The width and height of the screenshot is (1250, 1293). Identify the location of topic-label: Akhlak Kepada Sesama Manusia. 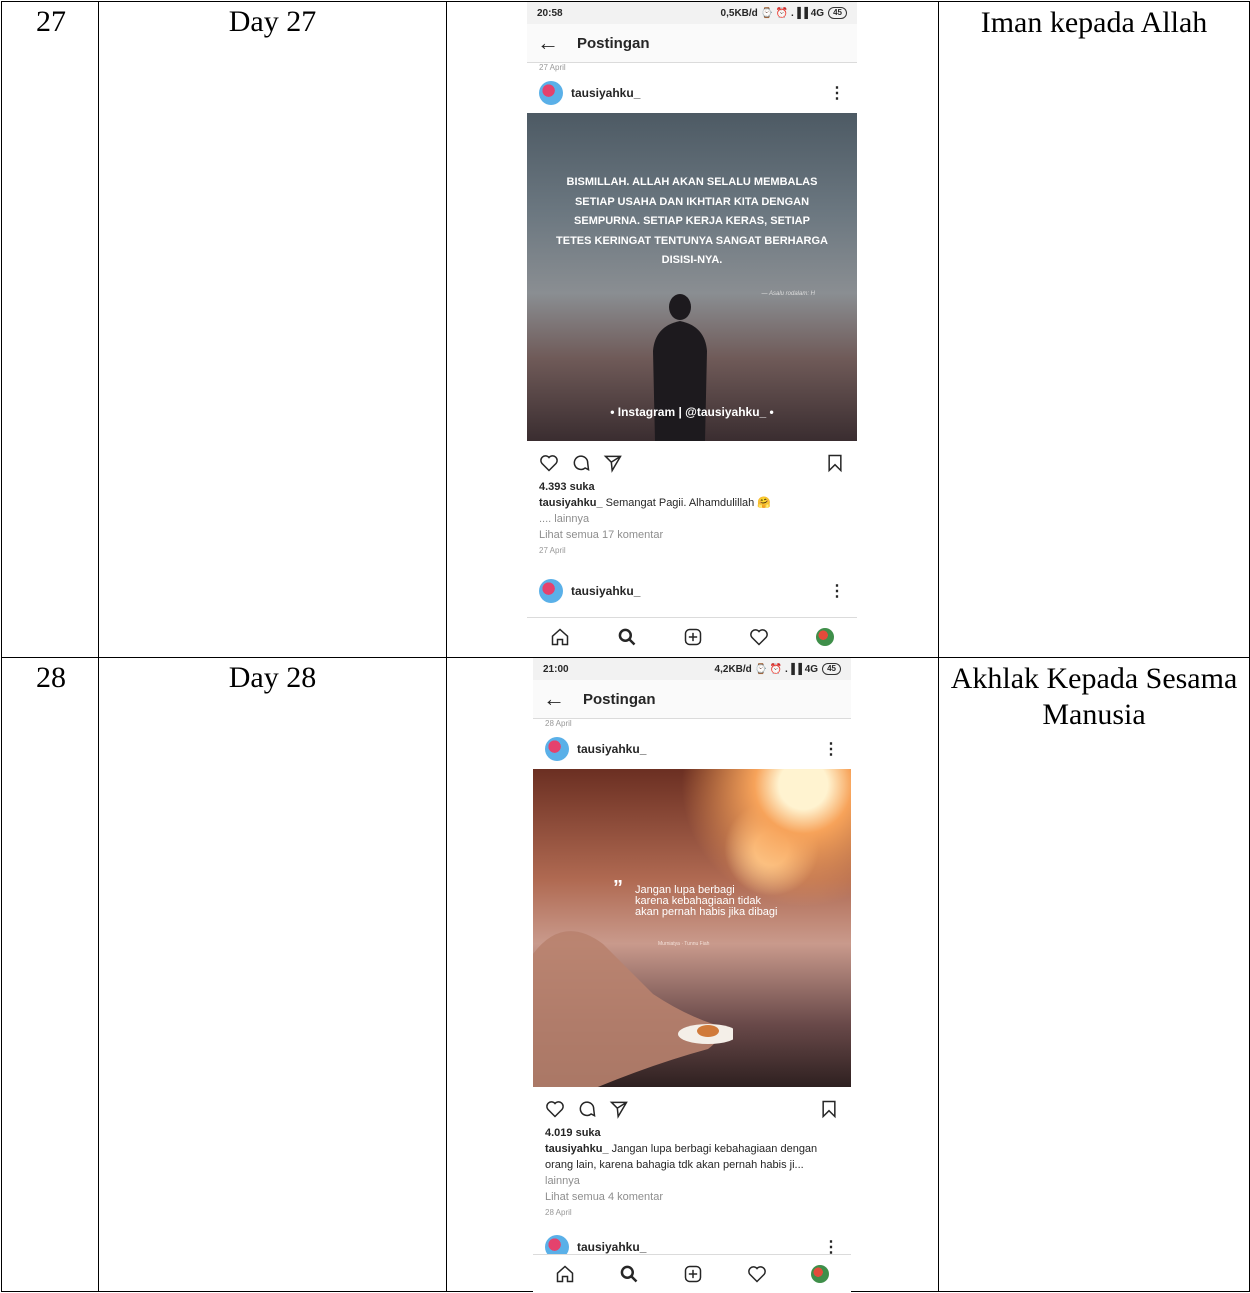
(1094, 696).